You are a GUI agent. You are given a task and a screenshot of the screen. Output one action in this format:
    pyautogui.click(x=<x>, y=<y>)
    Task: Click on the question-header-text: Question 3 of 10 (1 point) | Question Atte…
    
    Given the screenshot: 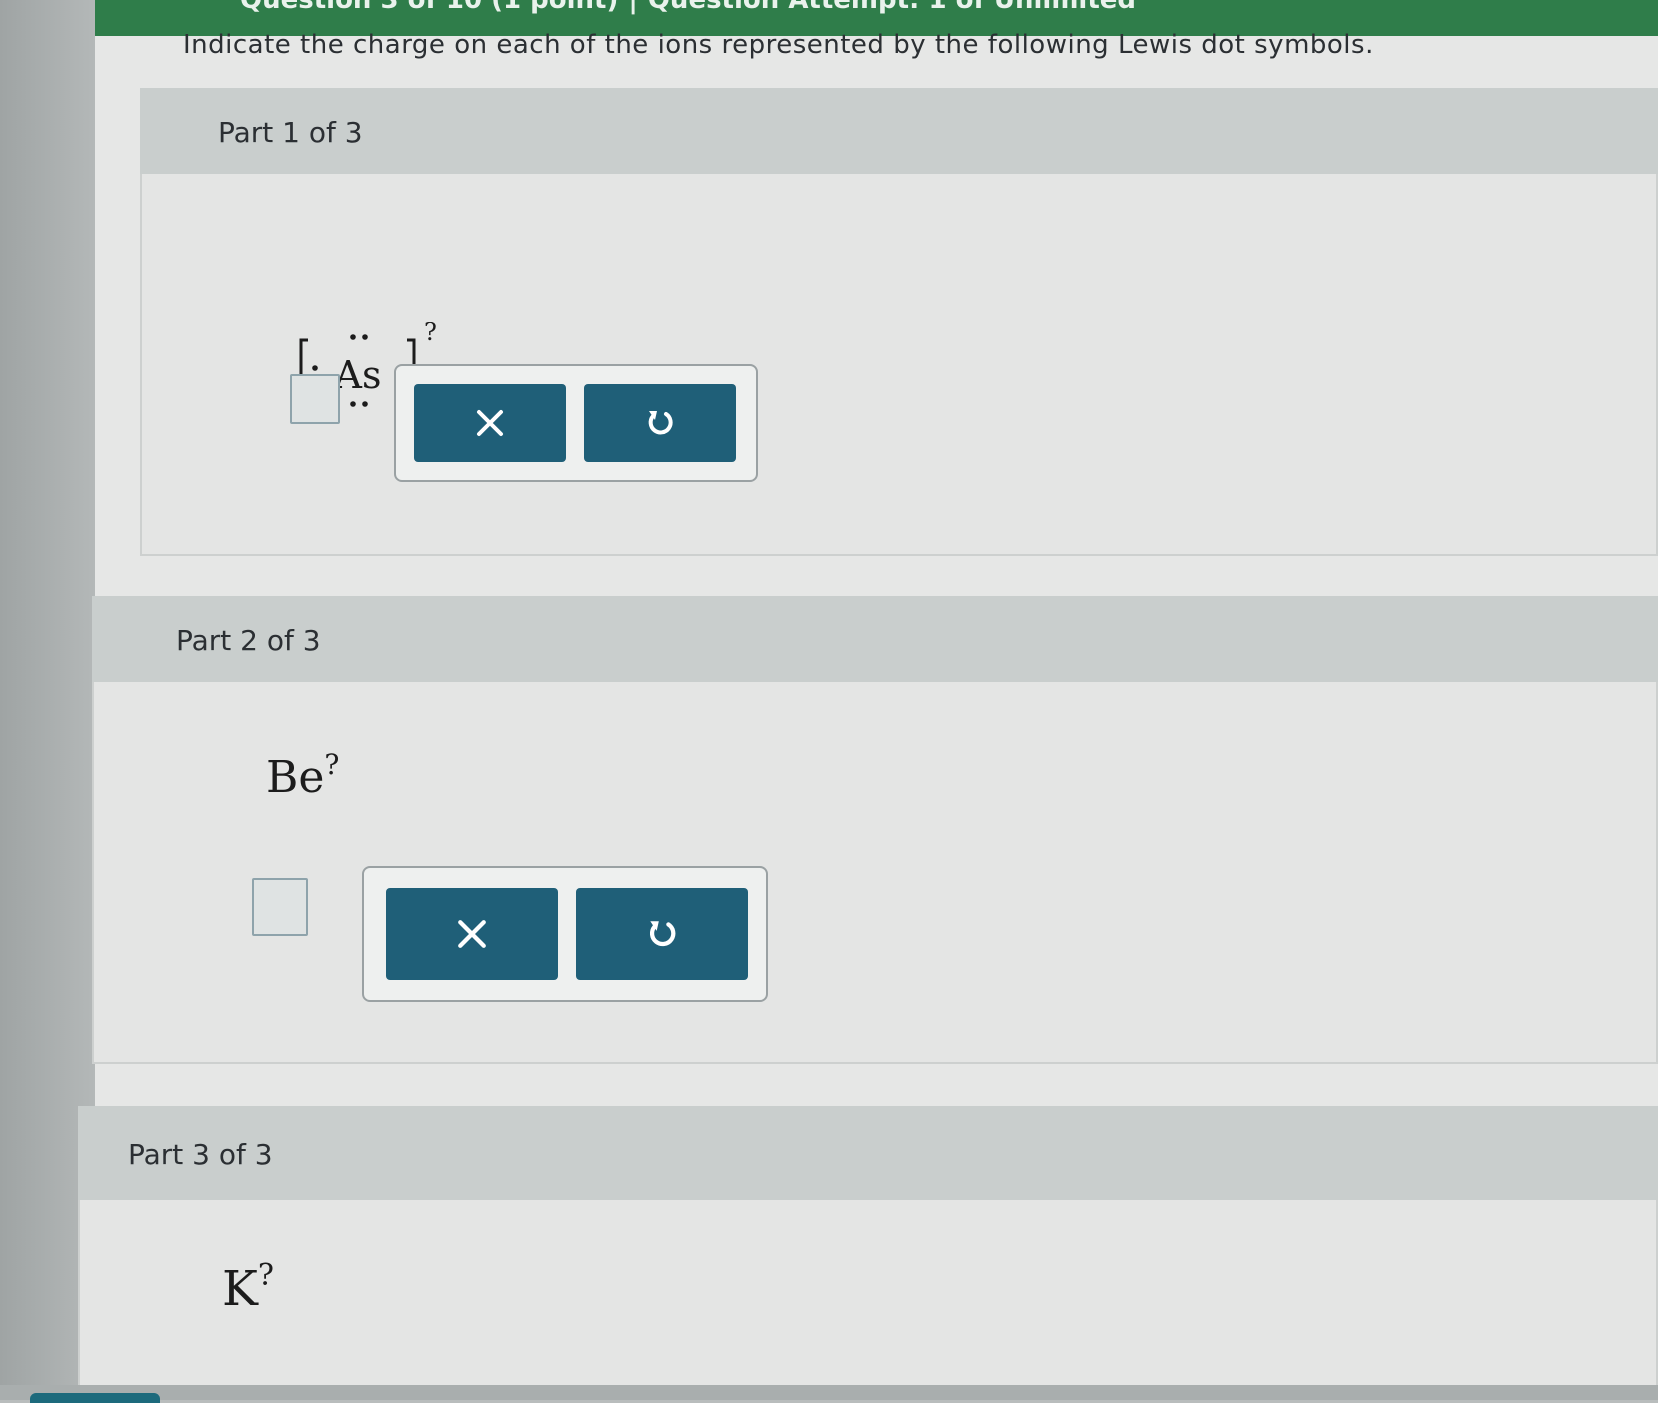 What is the action you would take?
    pyautogui.click(x=688, y=7)
    